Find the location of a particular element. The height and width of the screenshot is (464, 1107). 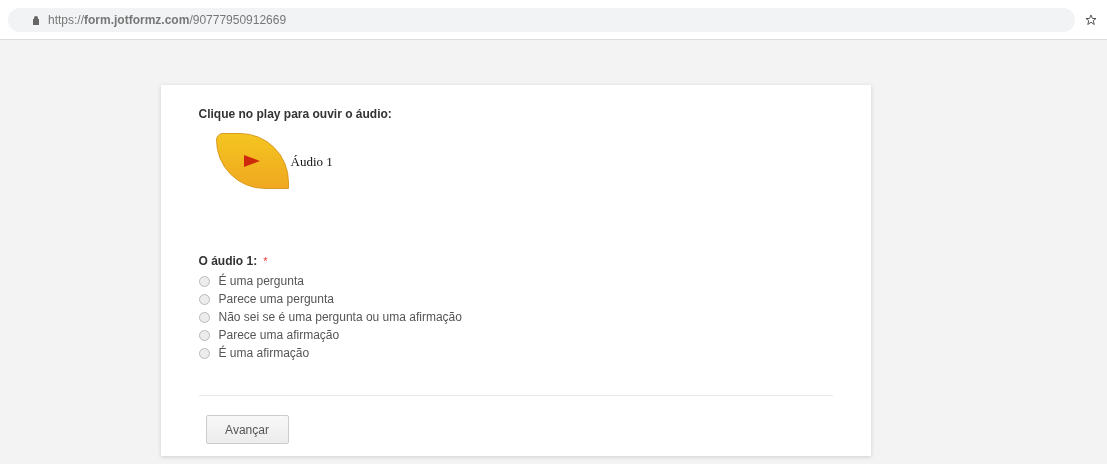

instruction-text: Clique no play para ouvir o áudio: is located at coordinates (295, 114).